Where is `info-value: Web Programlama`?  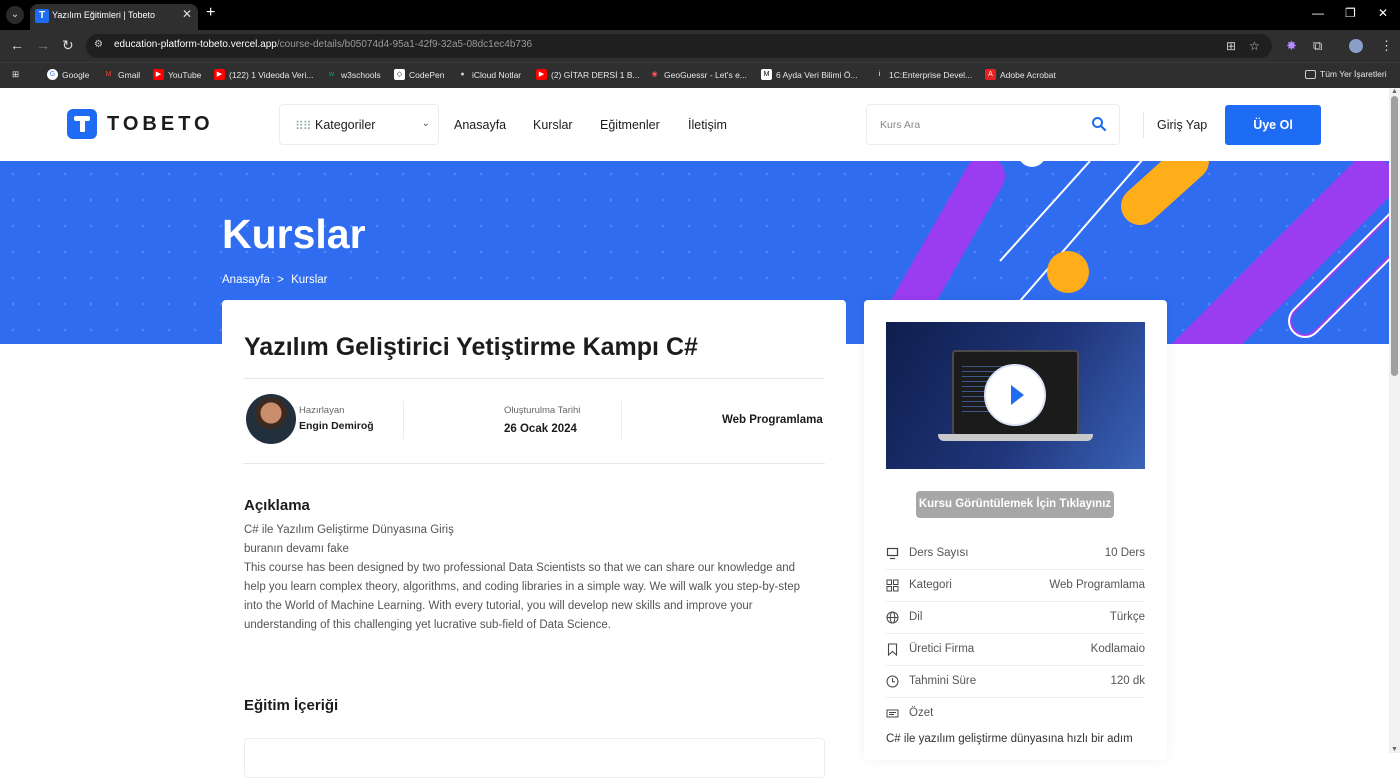 info-value: Web Programlama is located at coordinates (1097, 585).